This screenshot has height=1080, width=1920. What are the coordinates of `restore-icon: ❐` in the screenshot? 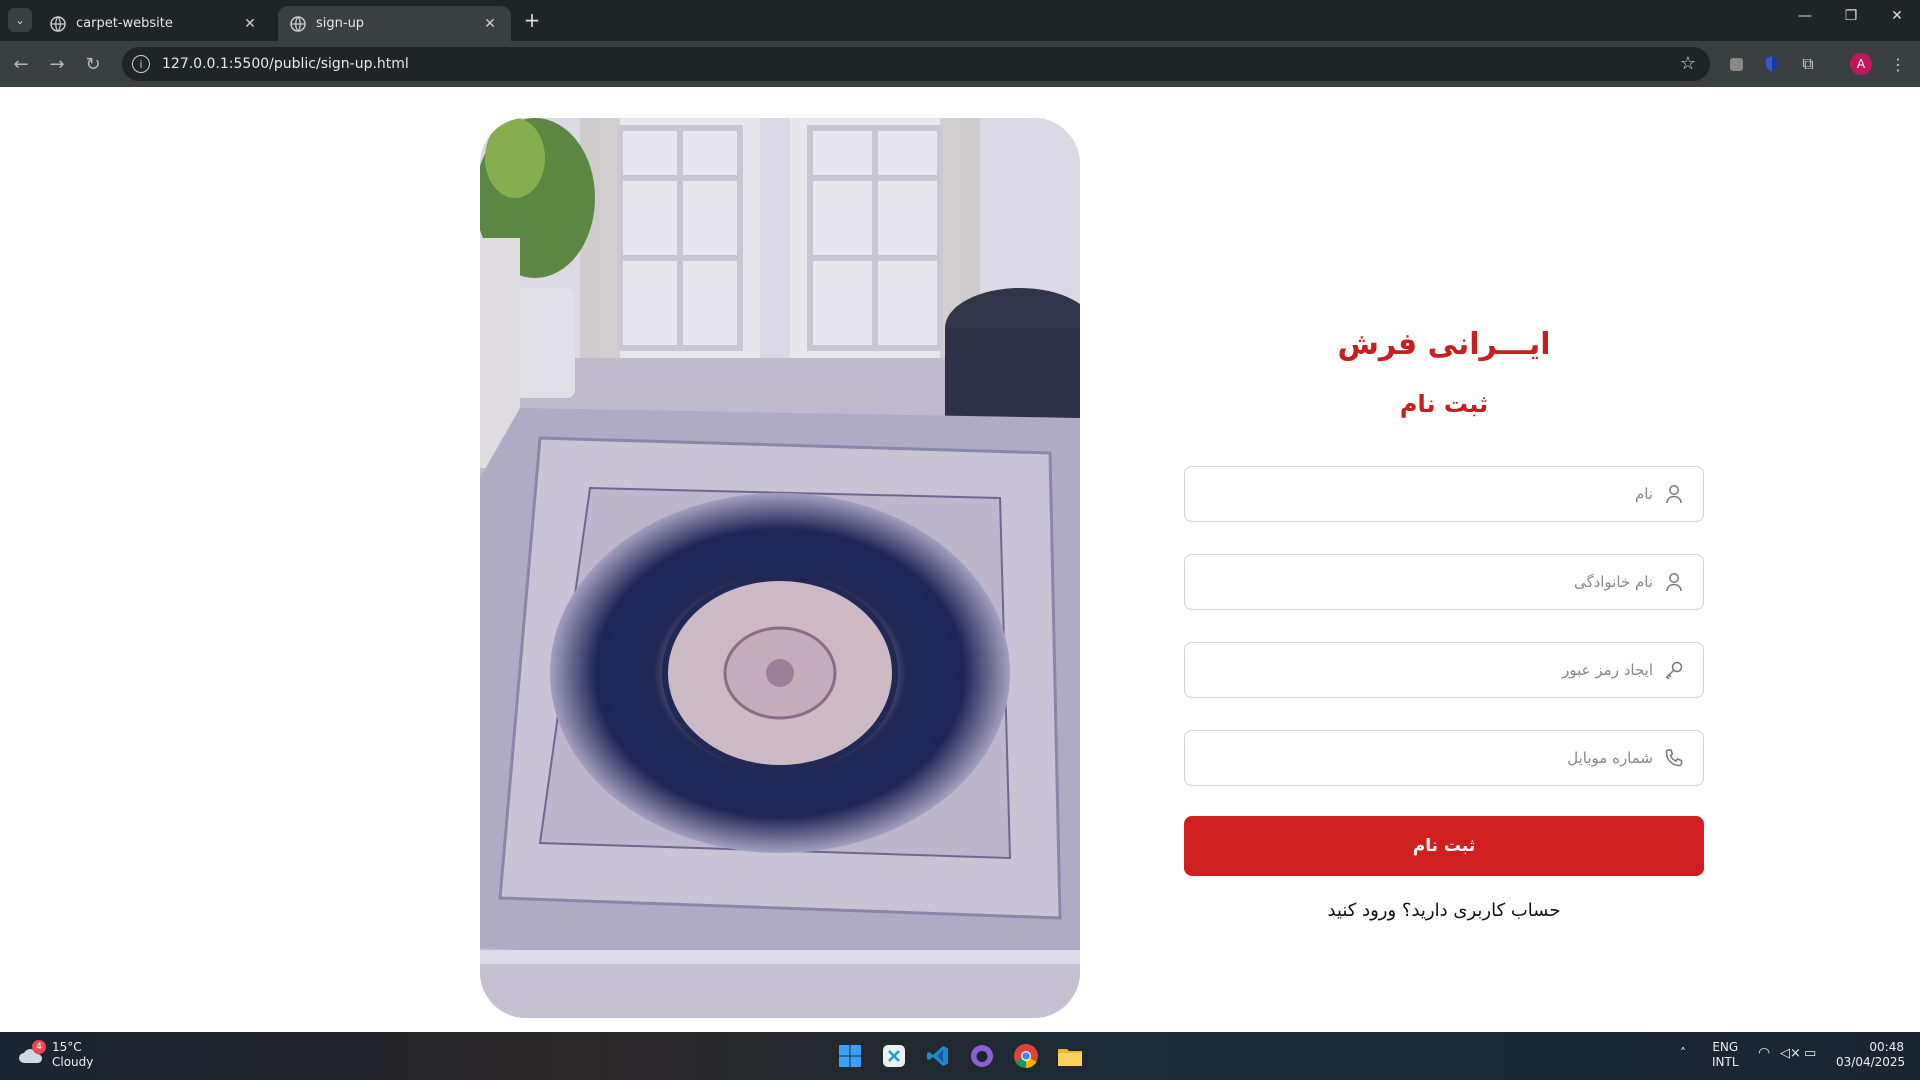 It's located at (1851, 16).